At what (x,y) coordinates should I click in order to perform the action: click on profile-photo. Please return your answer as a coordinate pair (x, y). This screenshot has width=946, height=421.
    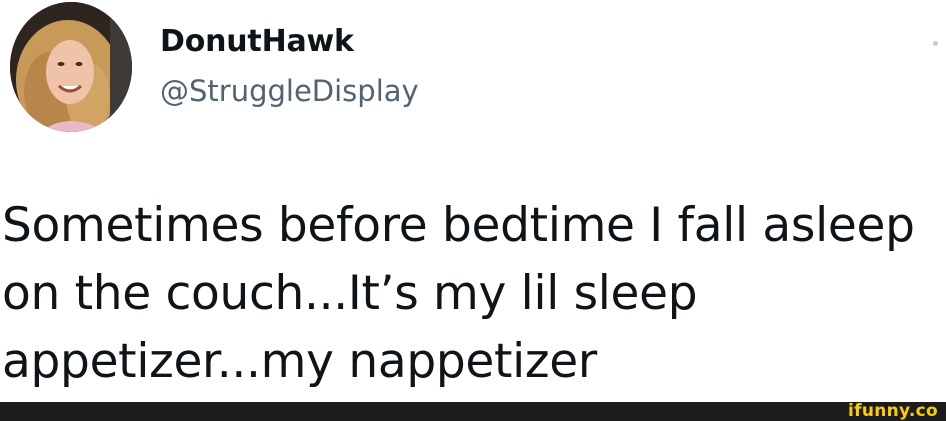
    Looking at the image, I should click on (71, 67).